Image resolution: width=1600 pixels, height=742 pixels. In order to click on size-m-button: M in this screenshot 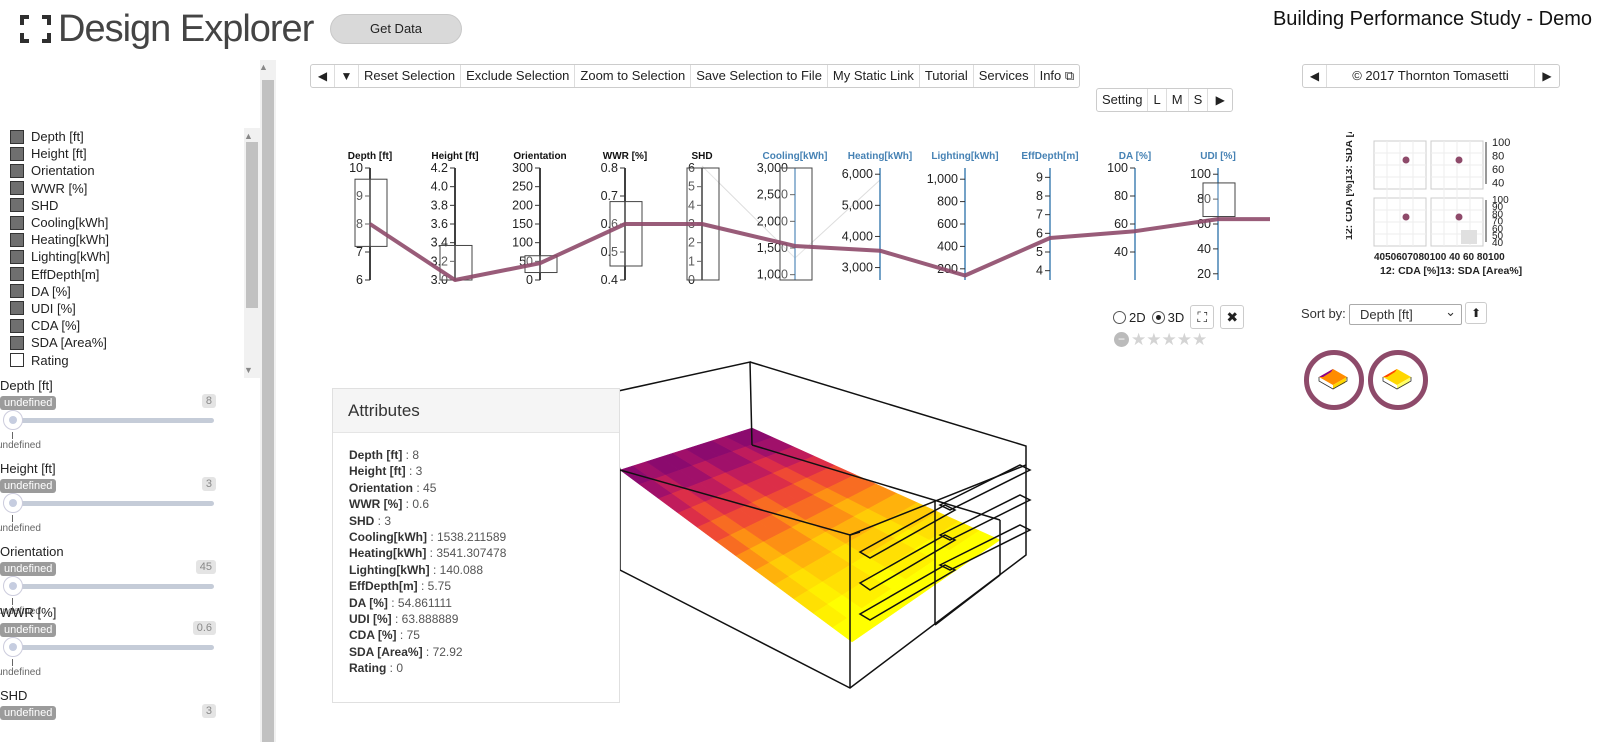, I will do `click(1178, 100)`.